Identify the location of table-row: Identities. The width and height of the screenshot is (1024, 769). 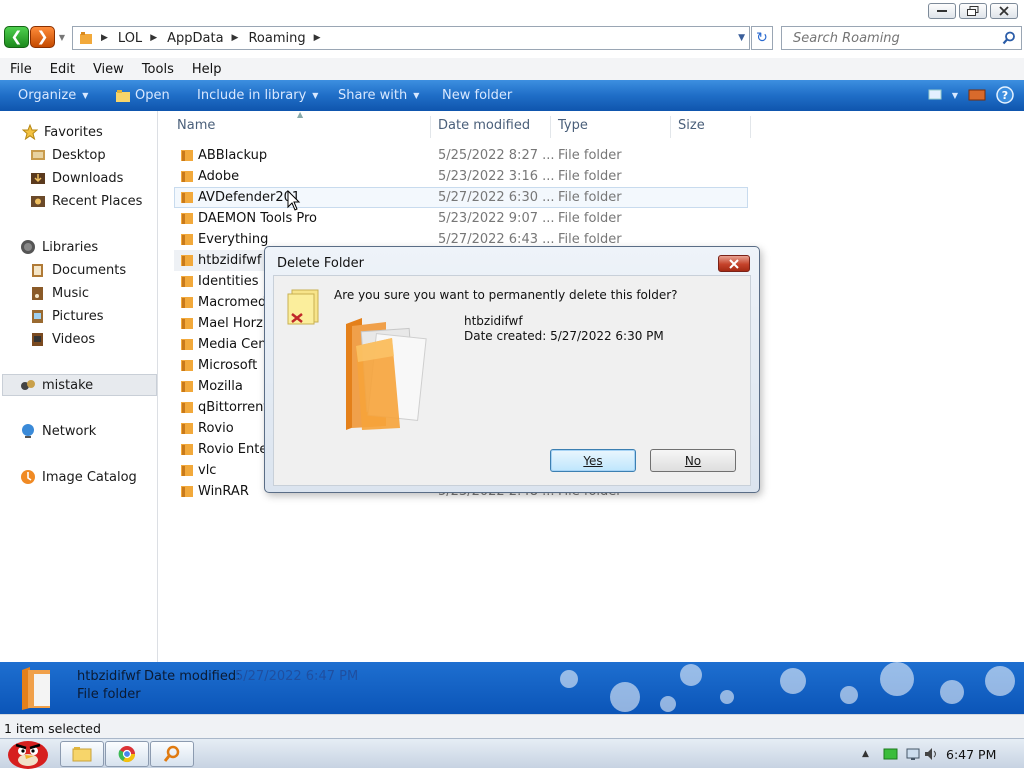
(218, 281).